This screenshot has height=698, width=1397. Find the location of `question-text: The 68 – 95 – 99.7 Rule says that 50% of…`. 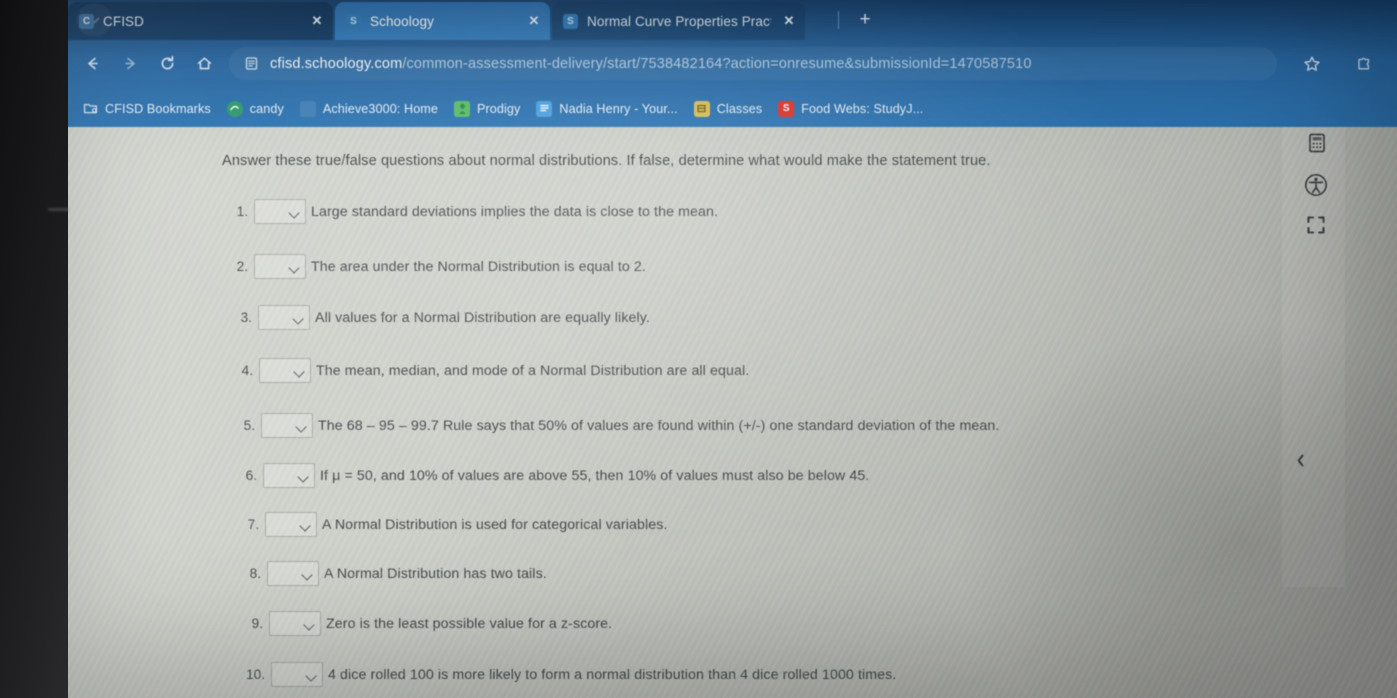

question-text: The 68 – 95 – 99.7 Rule says that 50% of… is located at coordinates (659, 425).